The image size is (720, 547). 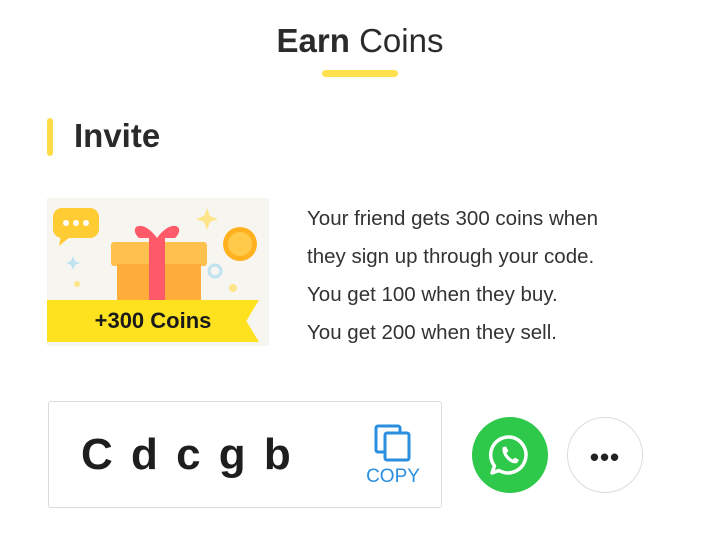 What do you see at coordinates (158, 272) in the screenshot?
I see `promo-image: +300 Coins` at bounding box center [158, 272].